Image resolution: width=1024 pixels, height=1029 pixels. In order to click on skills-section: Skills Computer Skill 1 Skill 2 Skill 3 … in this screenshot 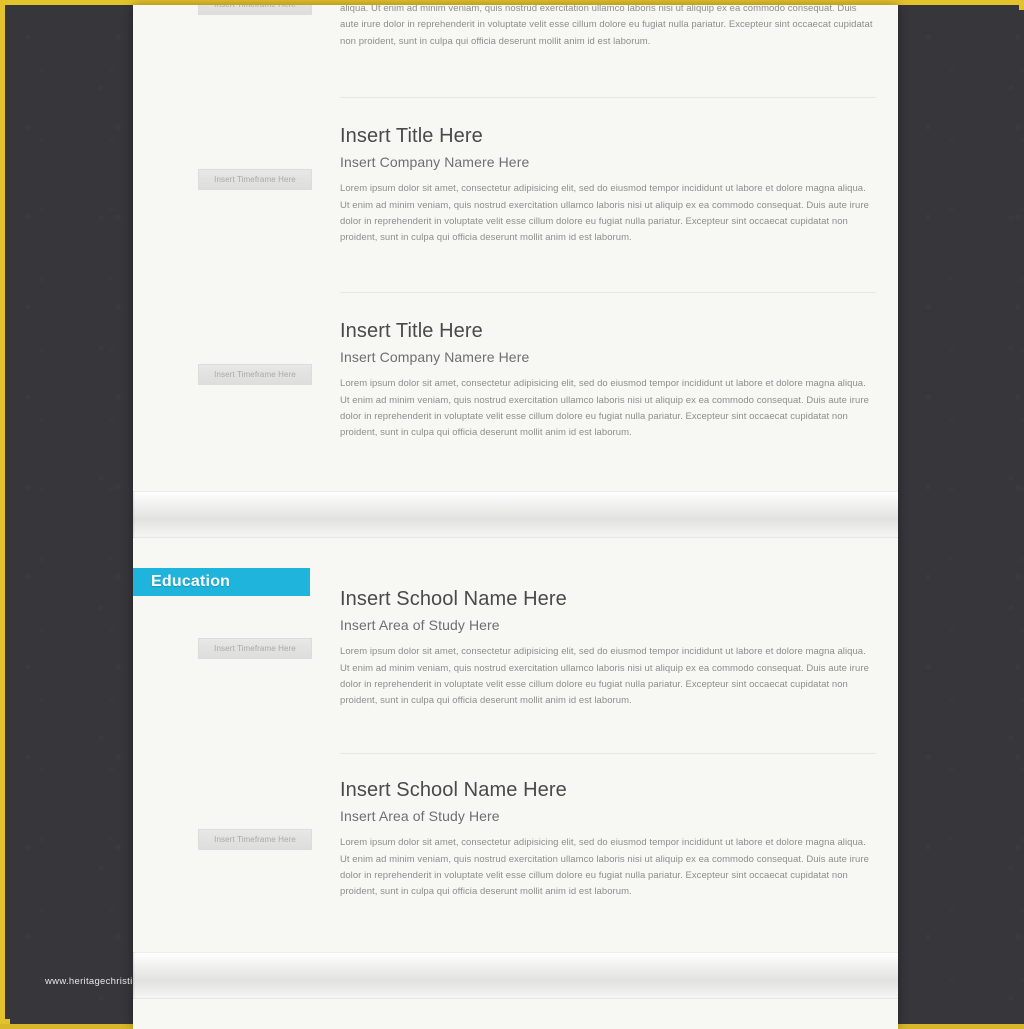, I will do `click(515, 1014)`.